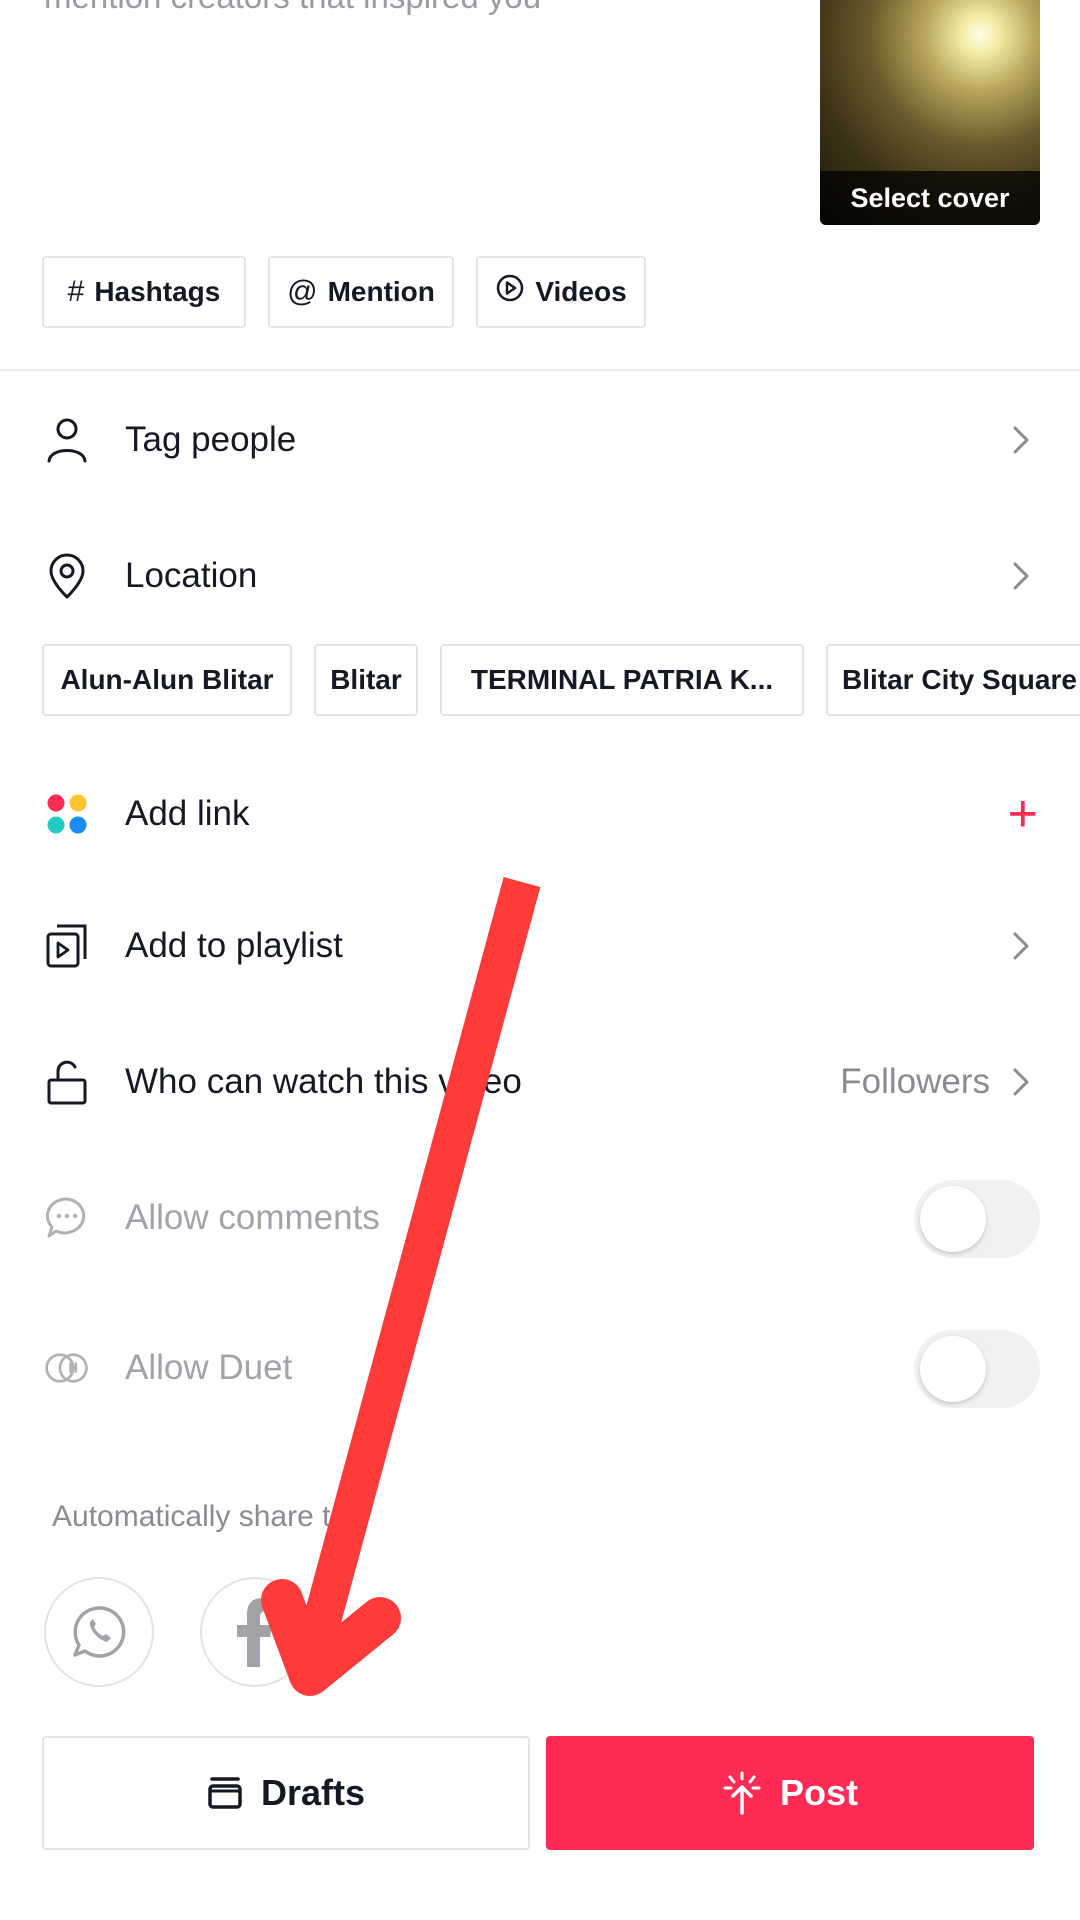  What do you see at coordinates (540, 440) in the screenshot?
I see `tag-people-row: Tag people` at bounding box center [540, 440].